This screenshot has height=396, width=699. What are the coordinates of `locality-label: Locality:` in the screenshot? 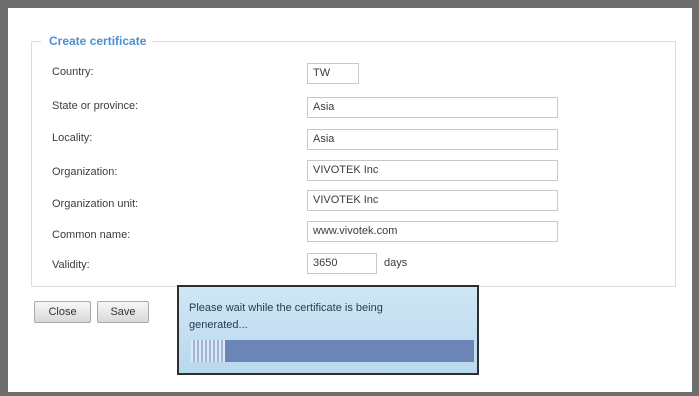 It's located at (72, 138).